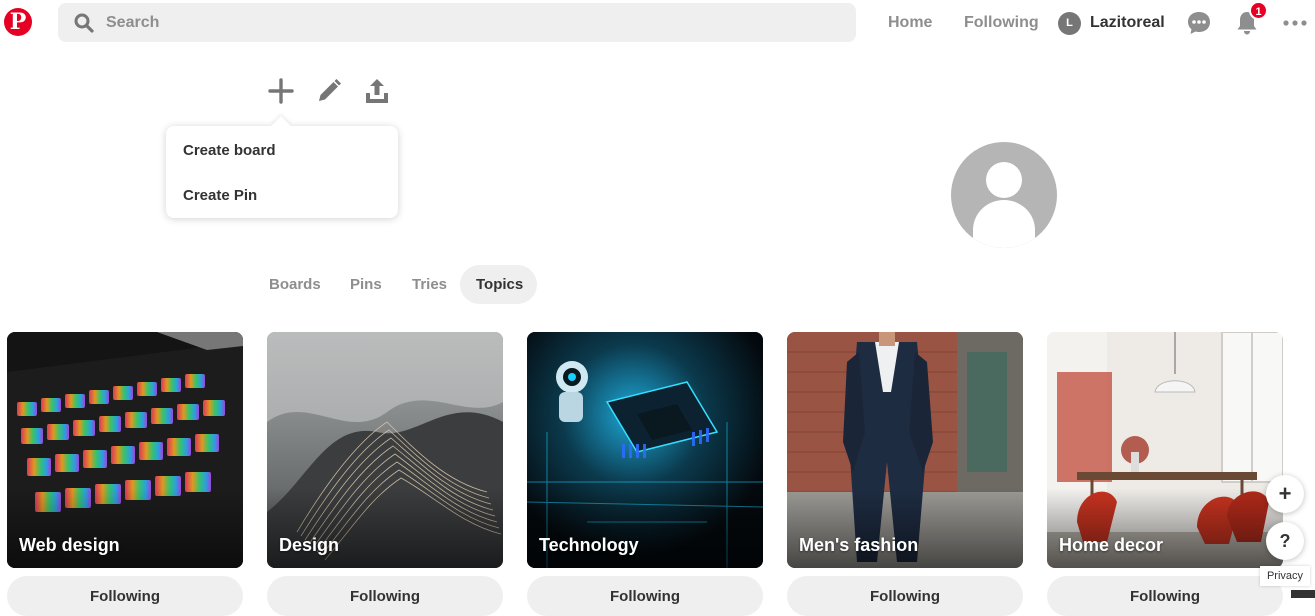  Describe the element at coordinates (1285, 494) in the screenshot. I see `floating-add-button: +` at that location.